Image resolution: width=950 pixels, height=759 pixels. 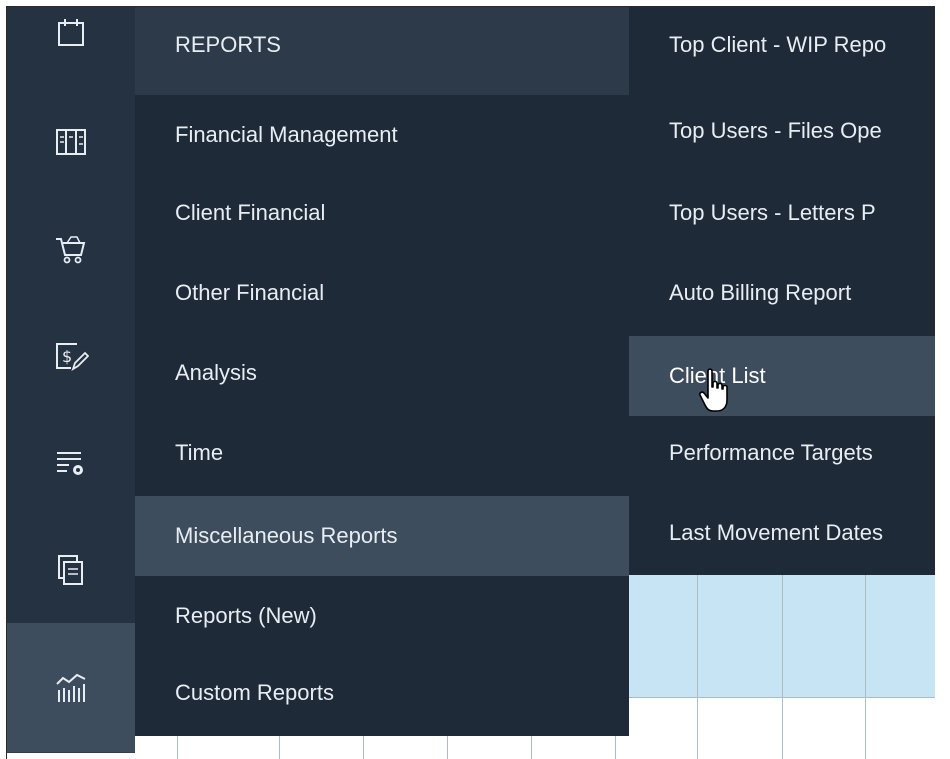 I want to click on chart-icon, so click(x=71, y=687).